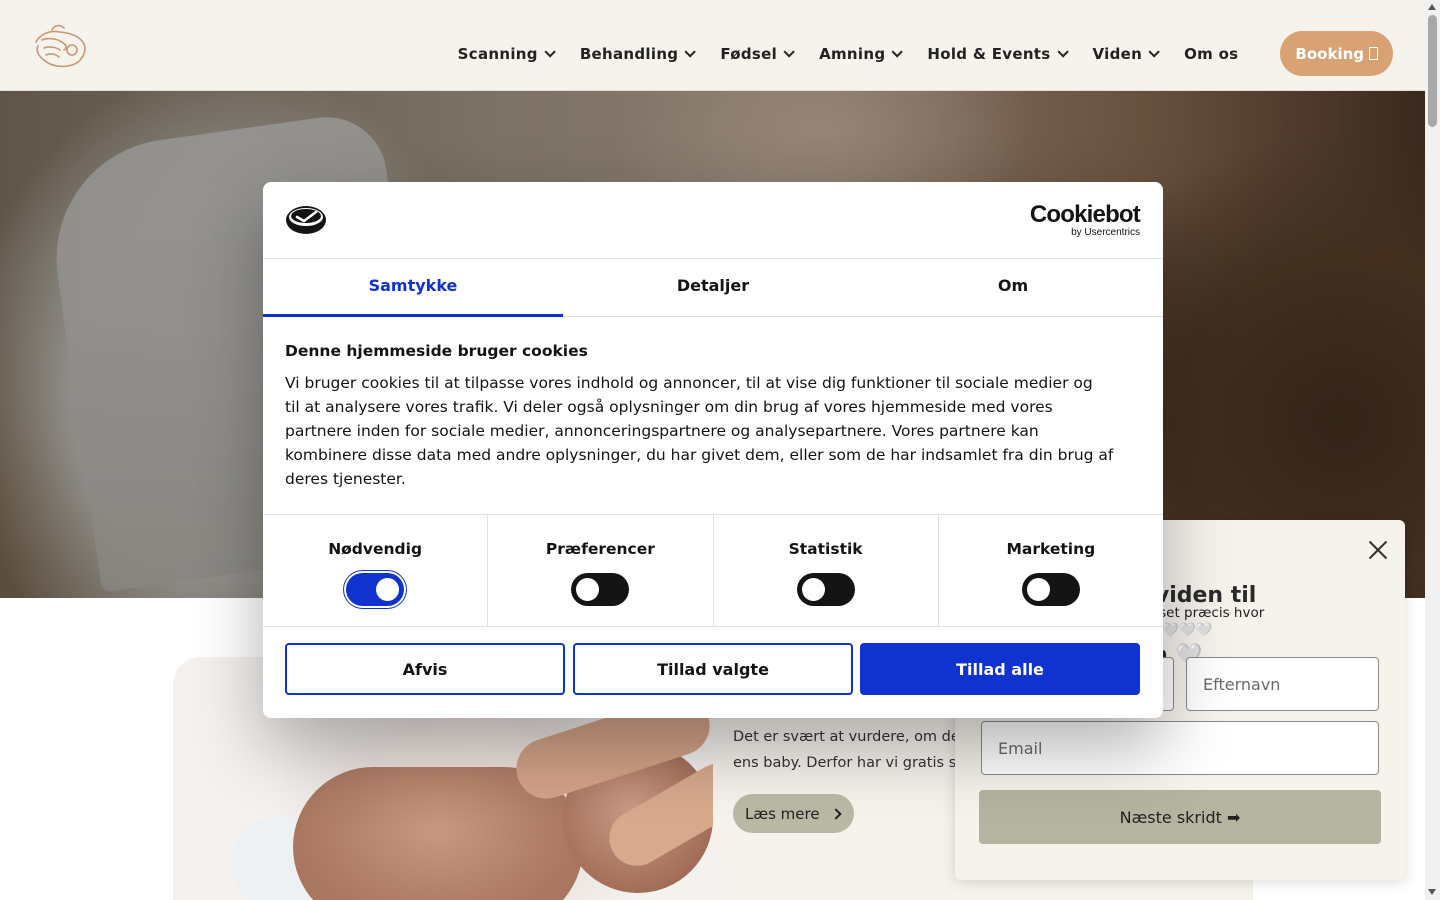  What do you see at coordinates (713, 669) in the screenshot?
I see `allow-selected-button: Tillad valgte` at bounding box center [713, 669].